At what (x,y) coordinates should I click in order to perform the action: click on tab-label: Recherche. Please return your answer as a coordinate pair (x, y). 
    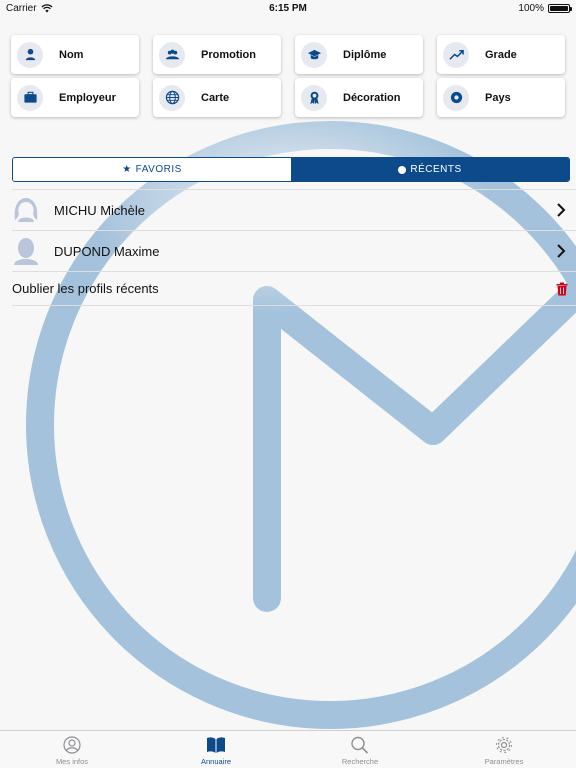
    Looking at the image, I should click on (360, 761).